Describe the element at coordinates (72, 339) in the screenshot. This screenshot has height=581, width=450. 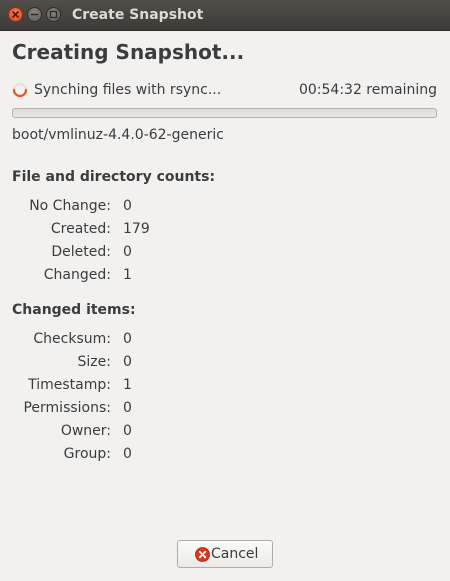
I see `changed-label-checksum: Checksum:` at that location.